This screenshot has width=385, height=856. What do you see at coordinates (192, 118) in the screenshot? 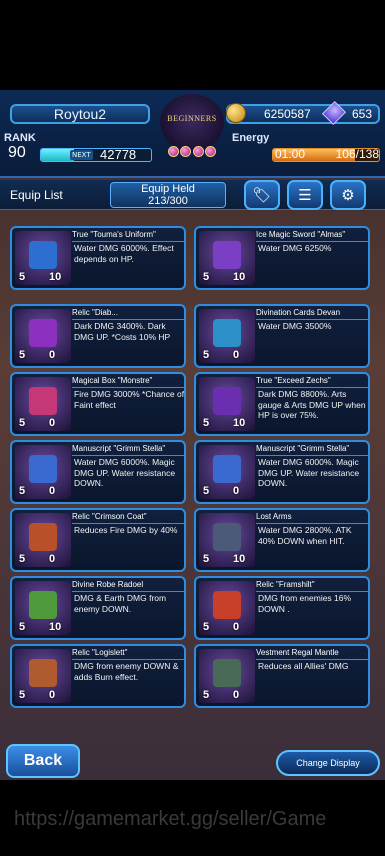
I see `crest-label: BEGINNERS` at bounding box center [192, 118].